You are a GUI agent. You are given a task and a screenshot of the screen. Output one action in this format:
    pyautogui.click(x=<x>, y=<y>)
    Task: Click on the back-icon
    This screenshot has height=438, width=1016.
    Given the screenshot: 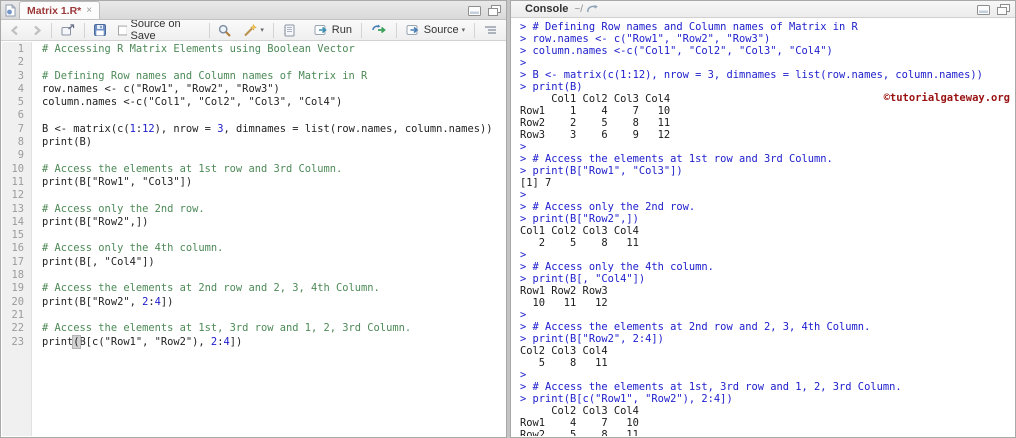 What is the action you would take?
    pyautogui.click(x=15, y=30)
    